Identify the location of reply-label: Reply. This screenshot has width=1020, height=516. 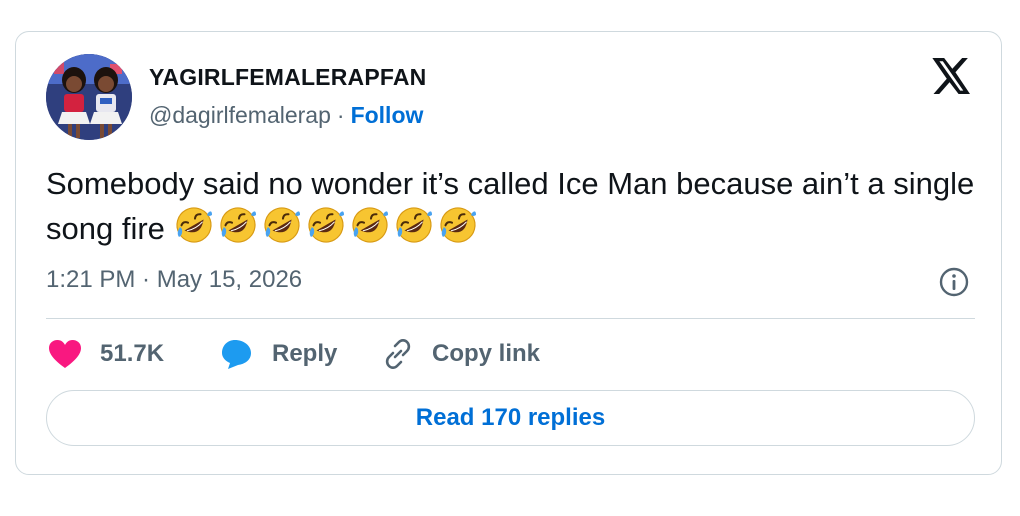
(305, 353).